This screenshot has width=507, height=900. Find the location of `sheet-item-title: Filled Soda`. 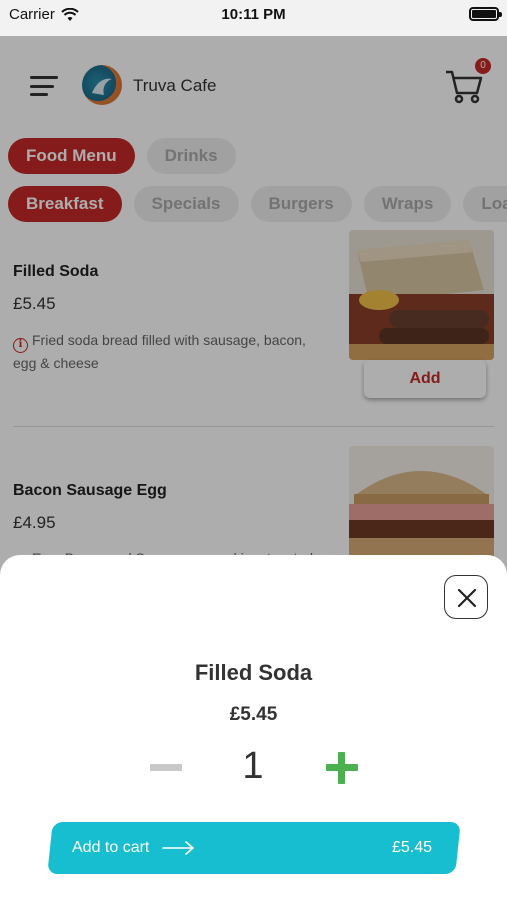

sheet-item-title: Filled Soda is located at coordinates (253, 672).